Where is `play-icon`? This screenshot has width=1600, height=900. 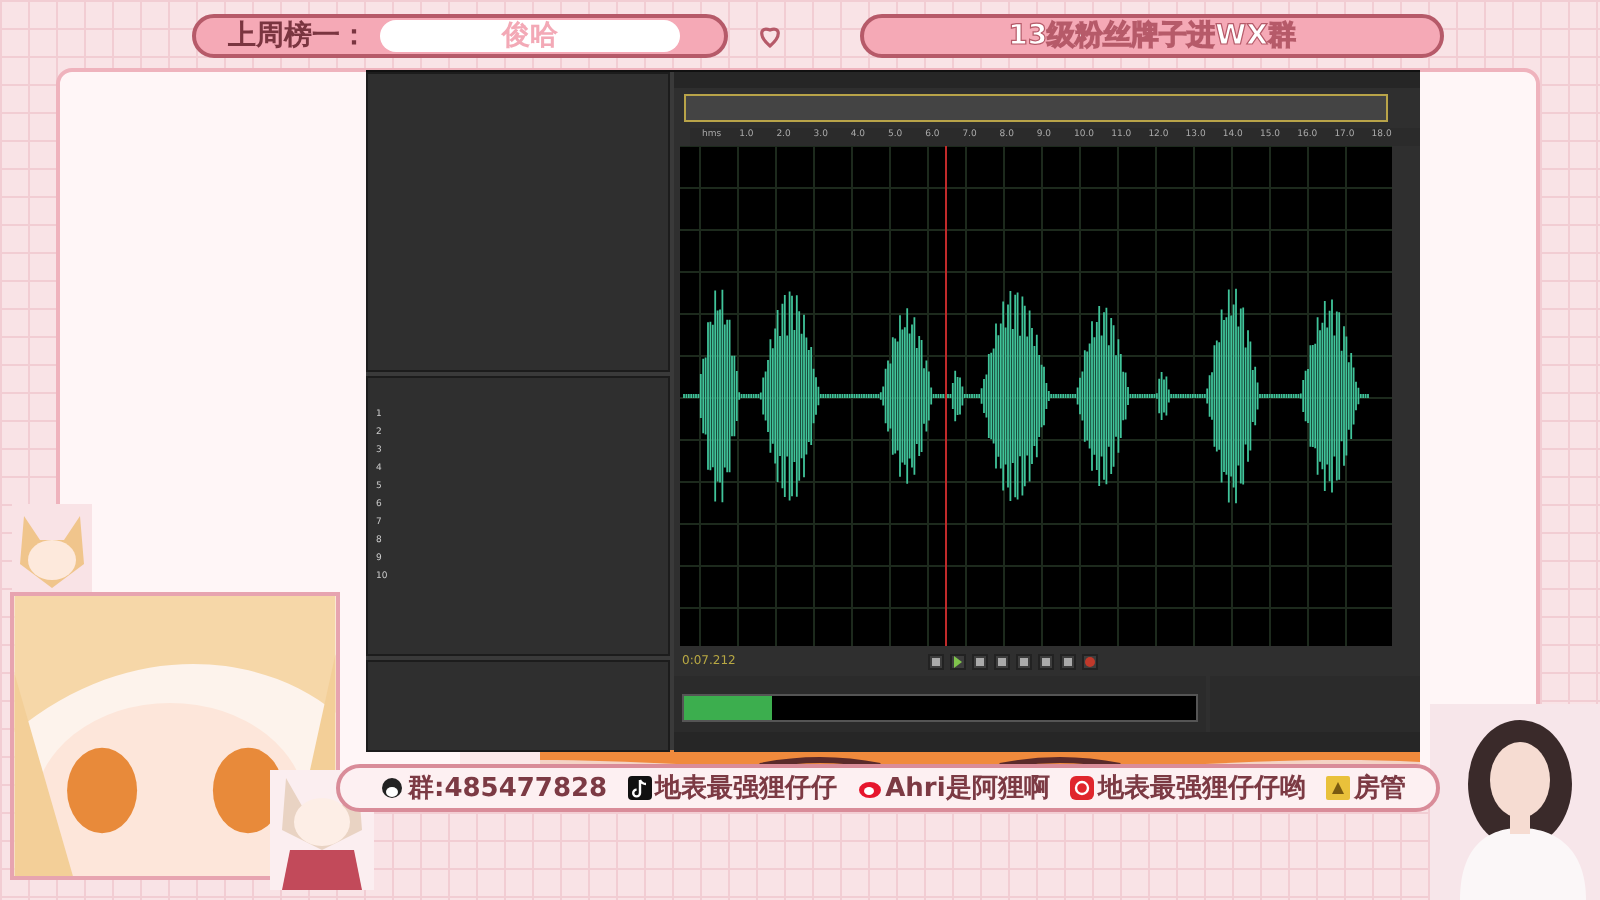
play-icon is located at coordinates (958, 661).